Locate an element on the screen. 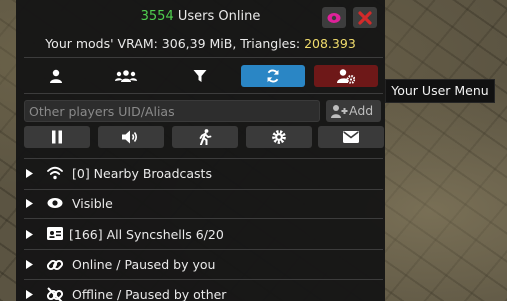 The image size is (507, 301). users-online-label: Users Online is located at coordinates (219, 16).